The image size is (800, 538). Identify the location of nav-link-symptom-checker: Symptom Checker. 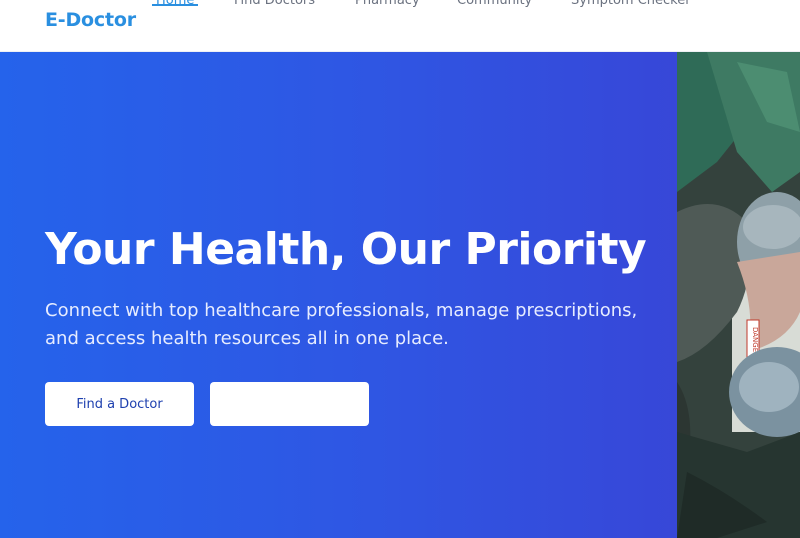
(631, 4).